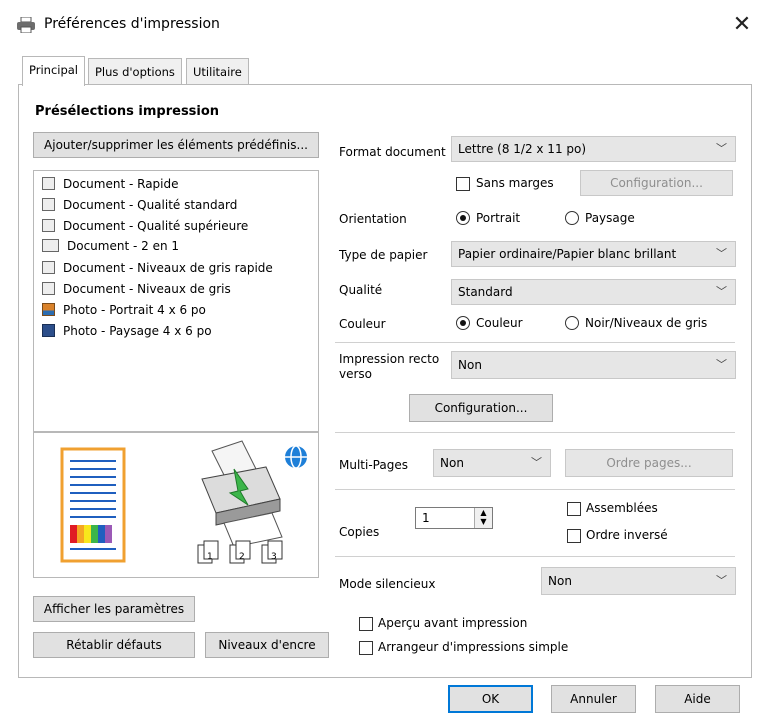  I want to click on list-item: Document - Qualité supérieure, so click(145, 229).